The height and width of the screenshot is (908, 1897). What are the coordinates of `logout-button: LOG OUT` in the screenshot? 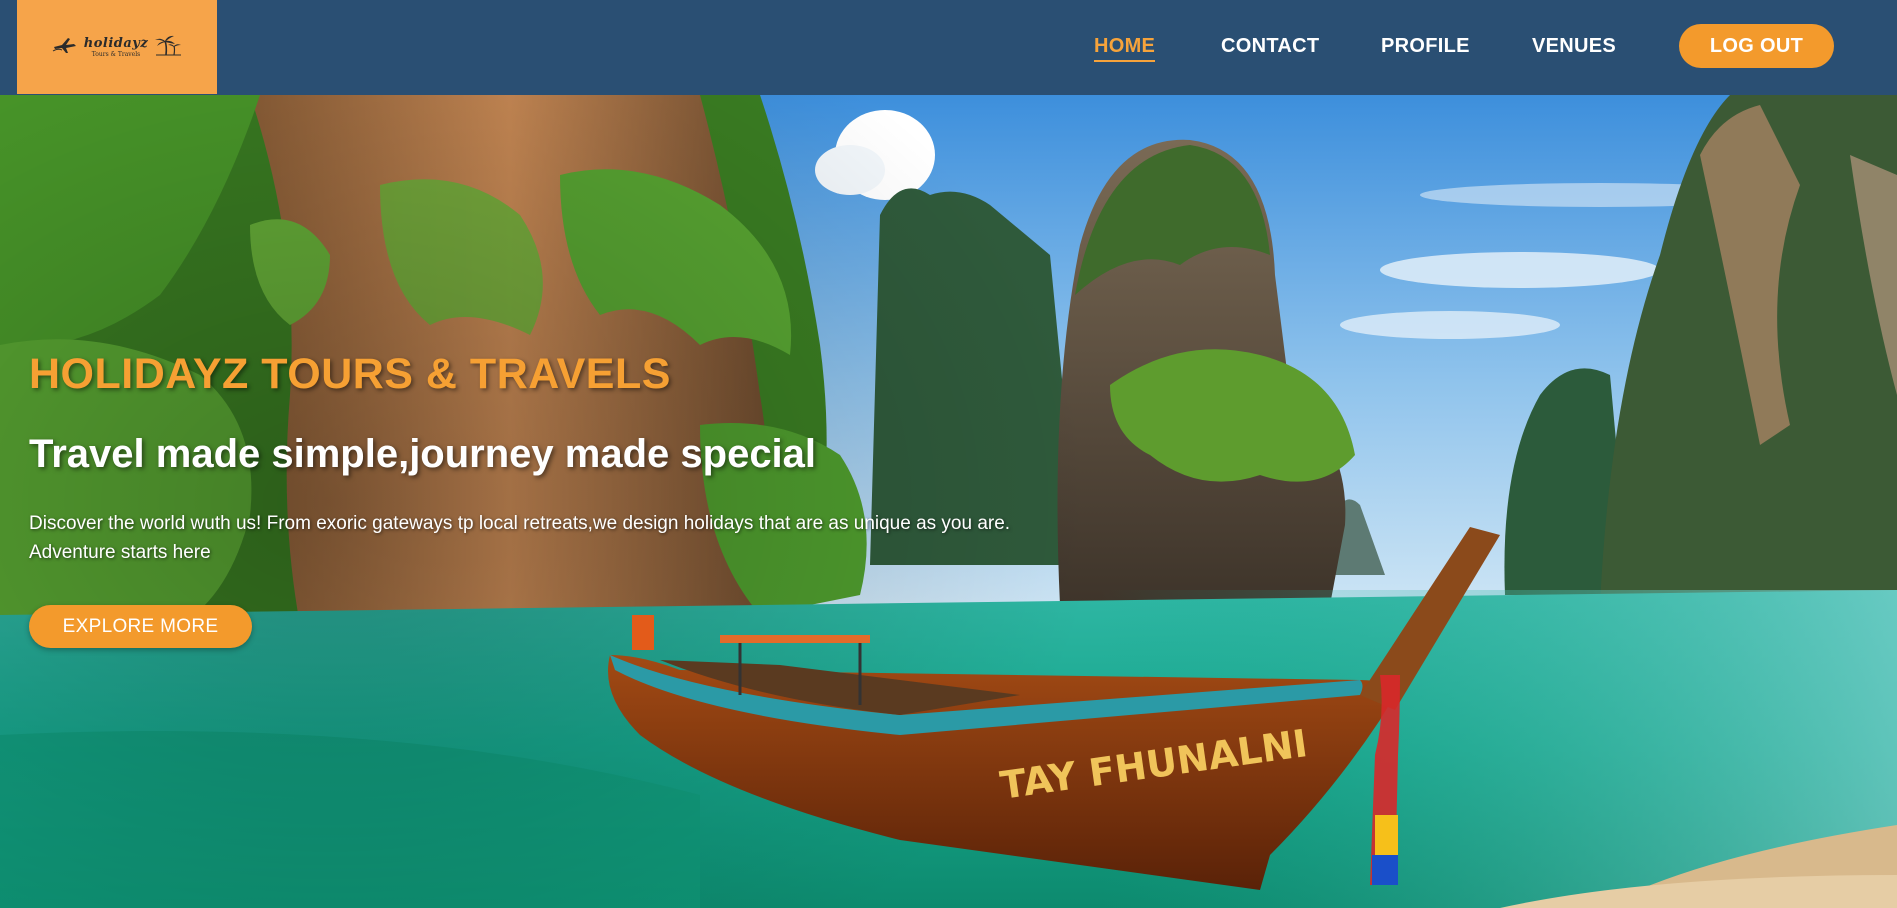 It's located at (1756, 46).